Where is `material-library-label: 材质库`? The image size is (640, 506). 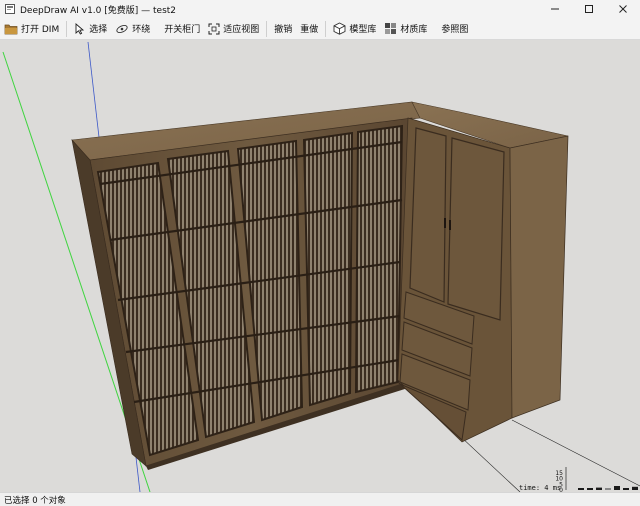 material-library-label: 材质库 is located at coordinates (414, 30).